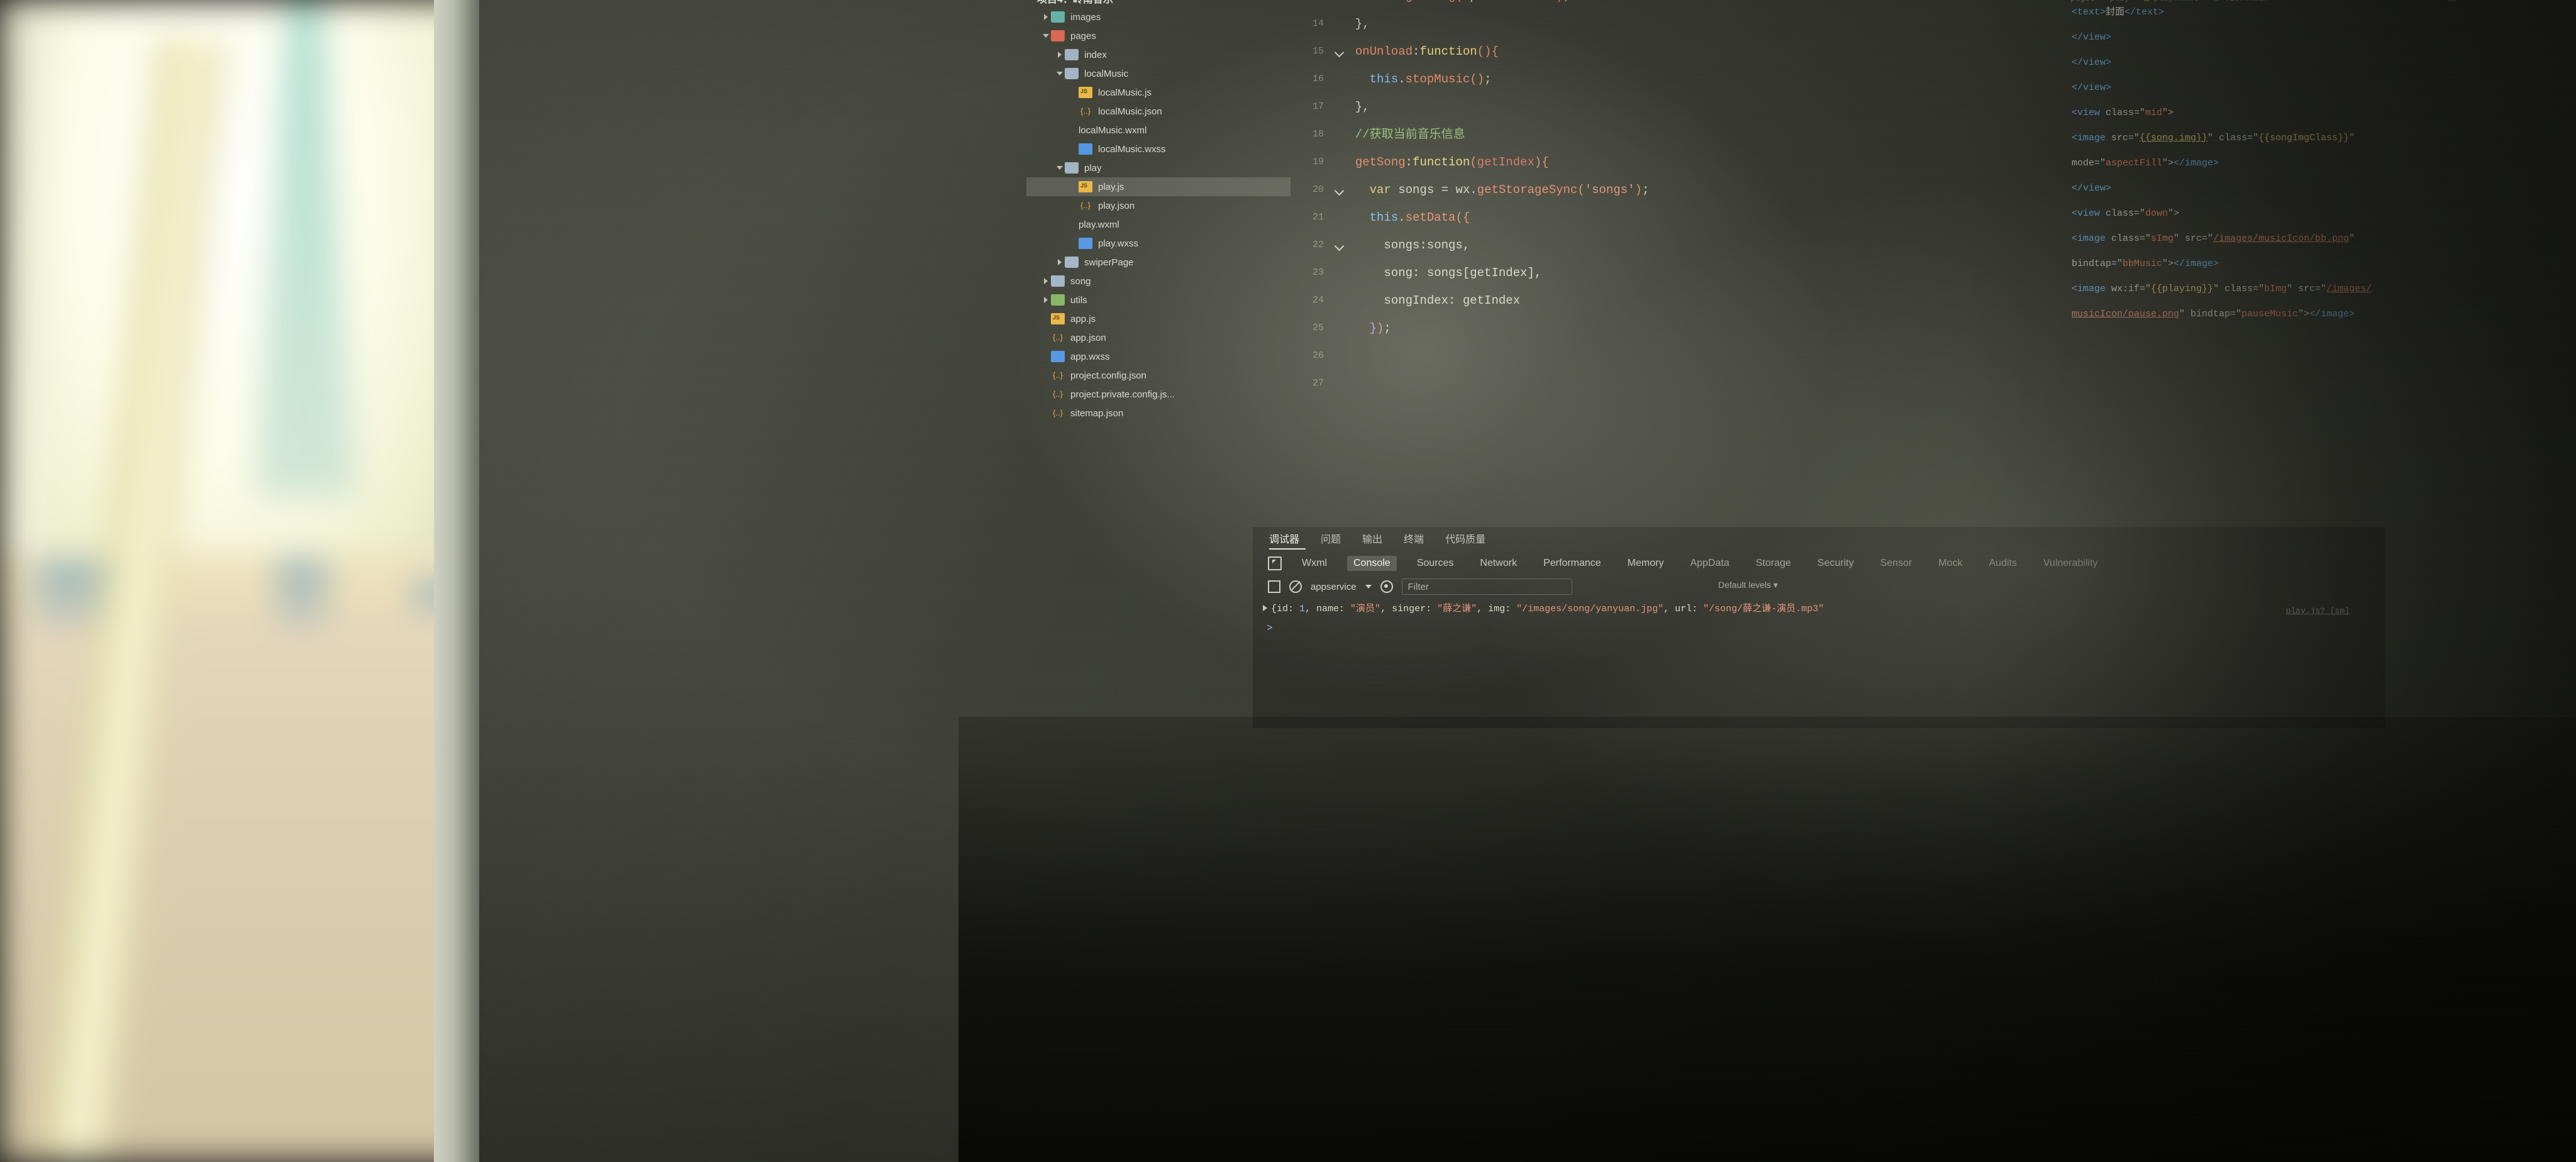 Image resolution: width=2576 pixels, height=1162 pixels. What do you see at coordinates (2222, 213) in the screenshot?
I see `wxml-line: <view class="down">` at bounding box center [2222, 213].